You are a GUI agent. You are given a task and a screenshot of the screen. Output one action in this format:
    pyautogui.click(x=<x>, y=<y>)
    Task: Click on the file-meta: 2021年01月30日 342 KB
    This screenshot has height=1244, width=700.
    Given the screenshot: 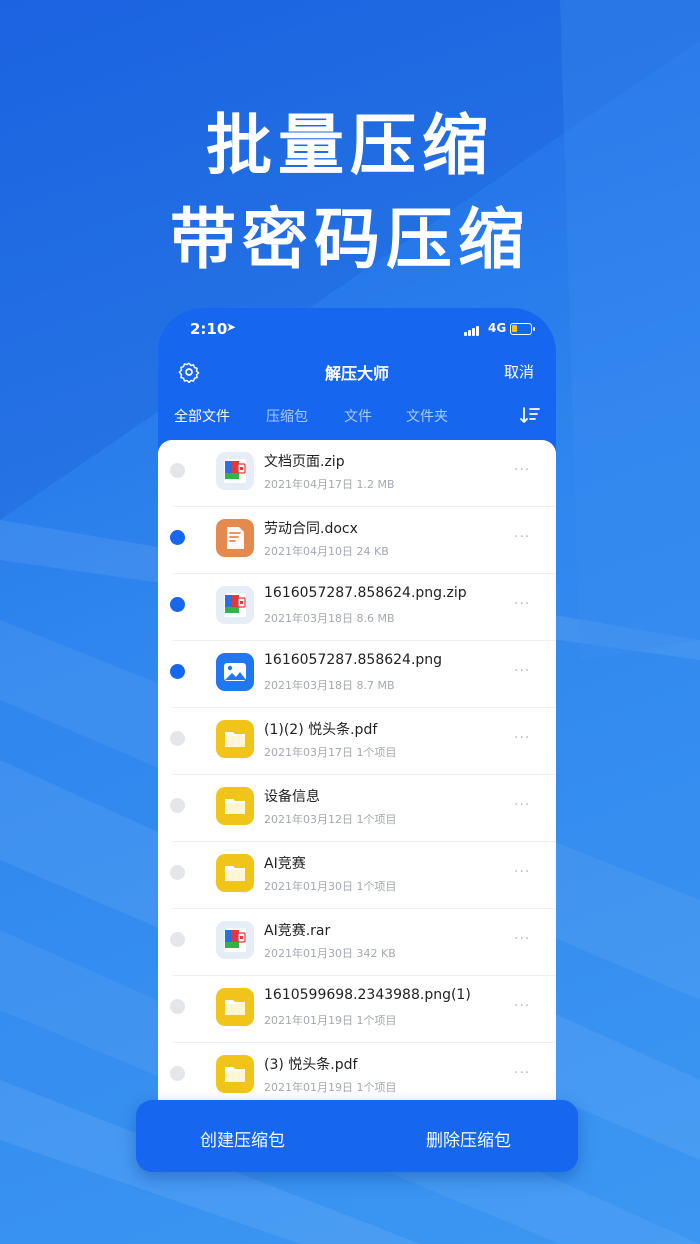 What is the action you would take?
    pyautogui.click(x=330, y=953)
    